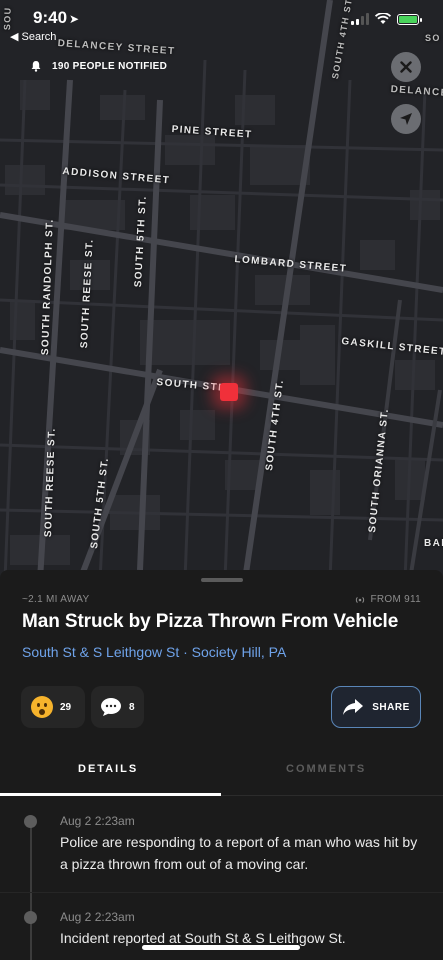 The image size is (443, 960). I want to click on incident-title: Man Struck by Pizza Thrown From Vehicle, so click(210, 621).